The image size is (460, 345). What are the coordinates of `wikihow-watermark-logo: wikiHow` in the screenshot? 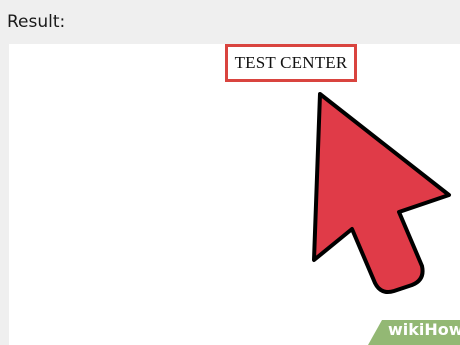 It's located at (424, 330).